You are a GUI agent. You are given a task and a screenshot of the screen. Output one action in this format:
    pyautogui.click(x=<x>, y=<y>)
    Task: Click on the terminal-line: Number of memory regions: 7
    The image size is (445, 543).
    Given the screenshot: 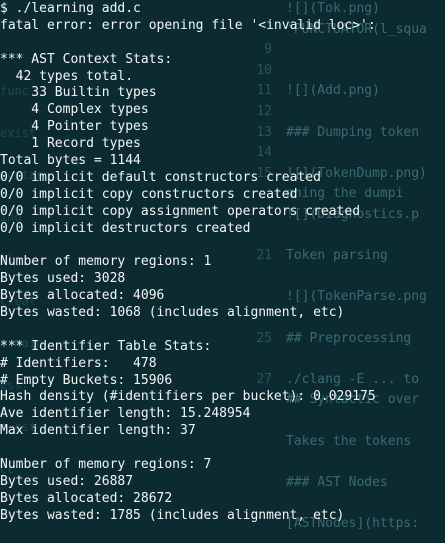 What is the action you would take?
    pyautogui.click(x=106, y=465)
    